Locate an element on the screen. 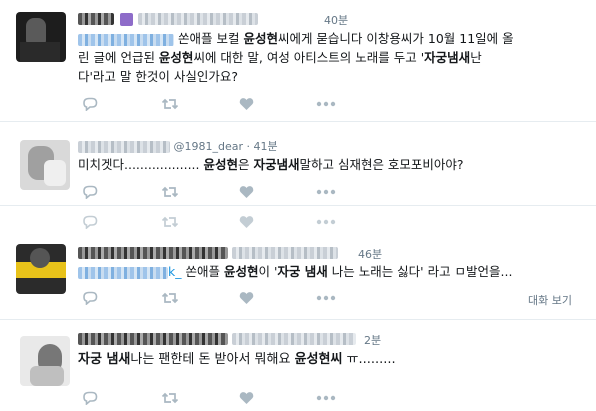 The width and height of the screenshot is (596, 411). tweet-time: 46분 is located at coordinates (370, 254).